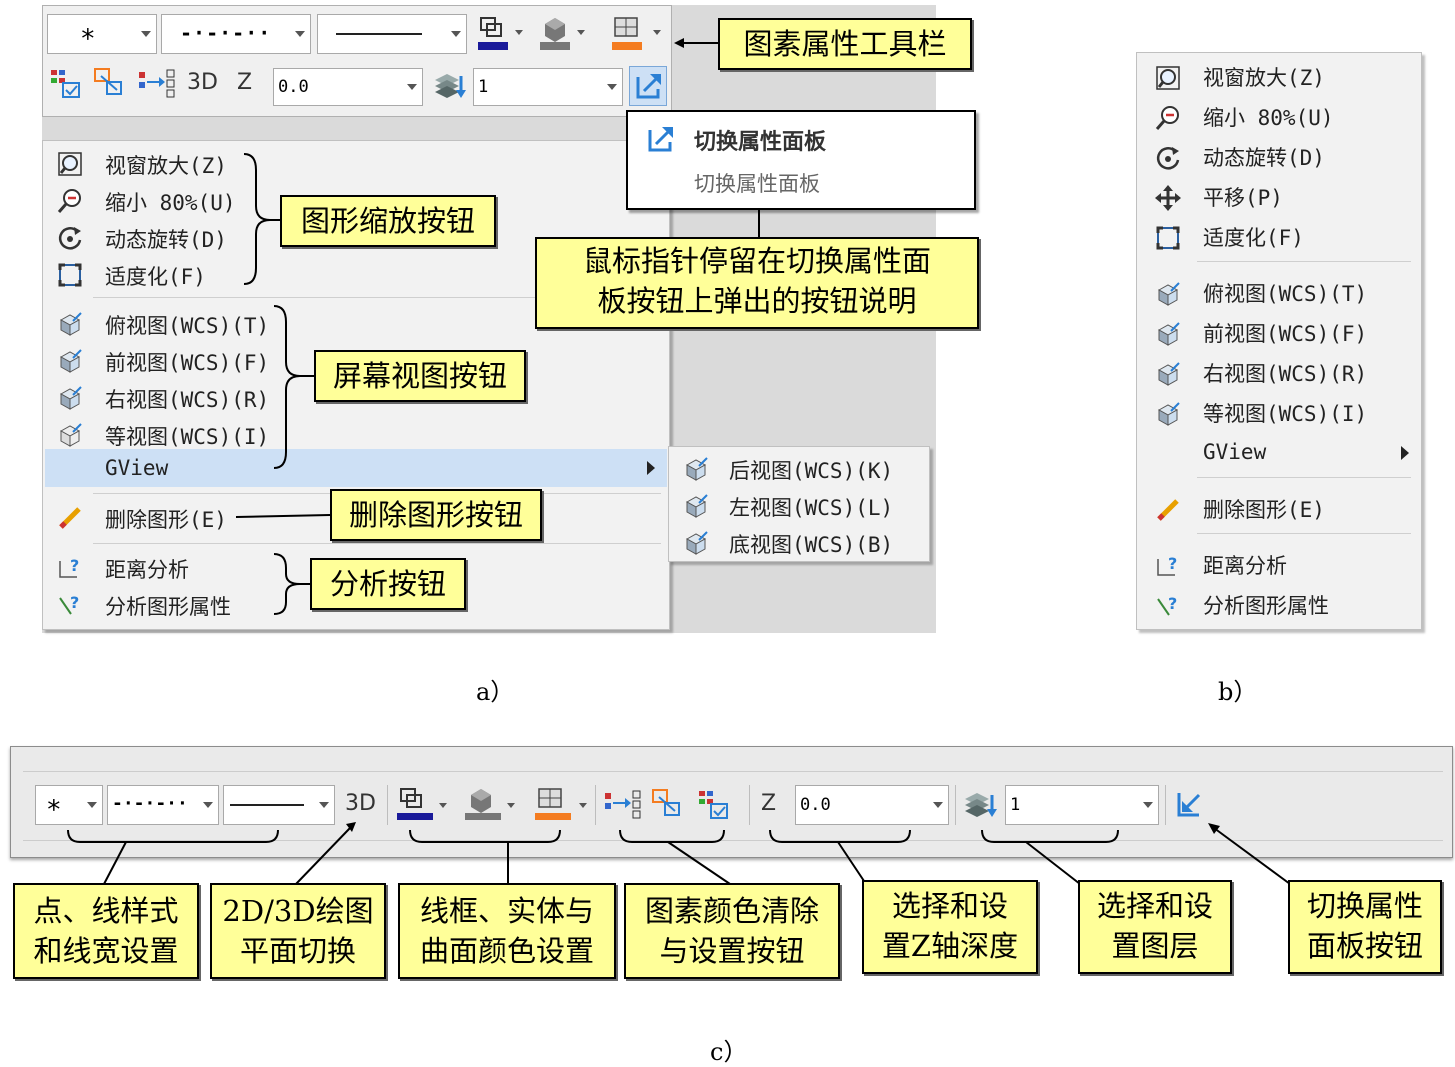 The height and width of the screenshot is (1067, 1455). I want to click on callout-line: 选择和设, so click(1154, 906).